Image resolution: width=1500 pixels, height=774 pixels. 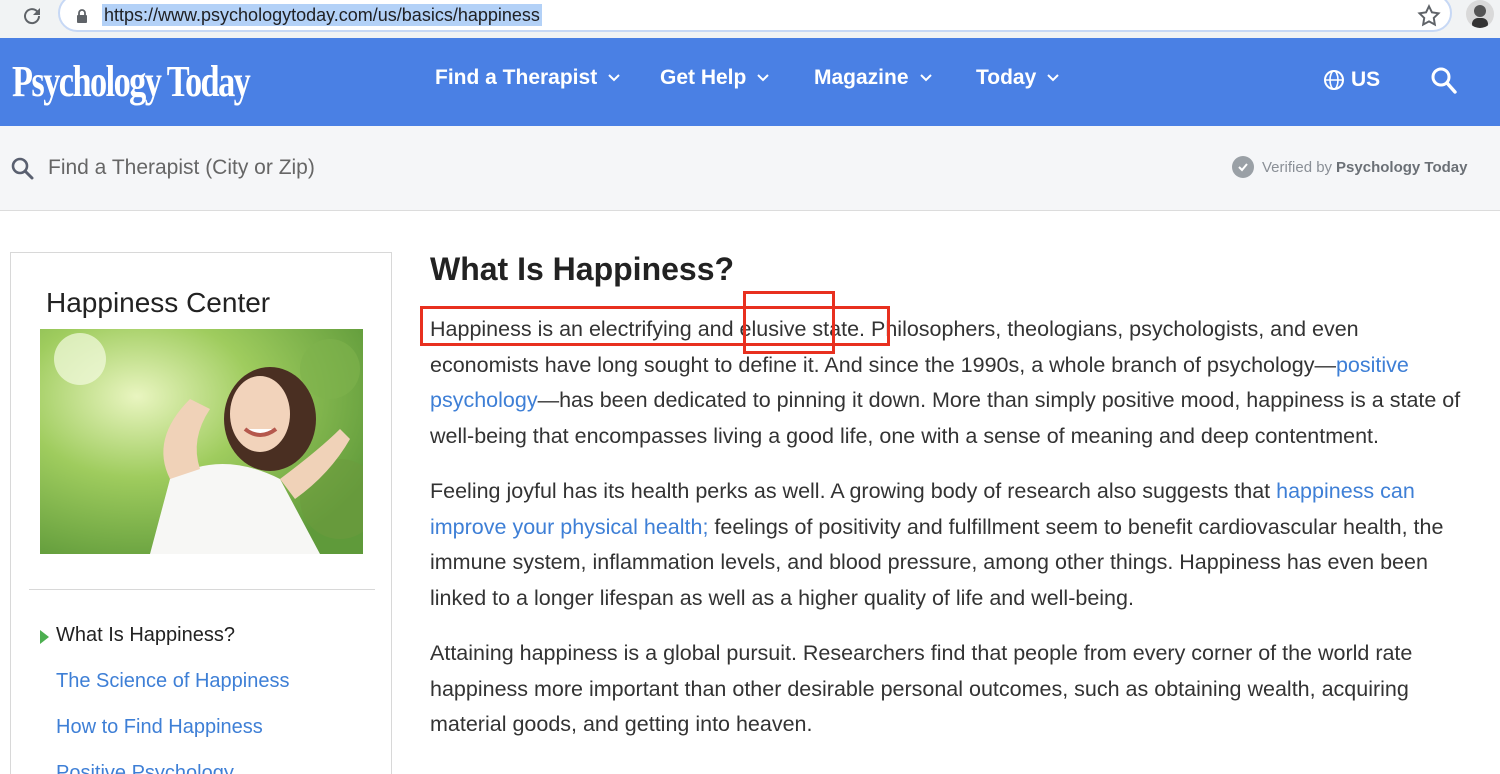 I want to click on globe-icon, so click(x=1334, y=80).